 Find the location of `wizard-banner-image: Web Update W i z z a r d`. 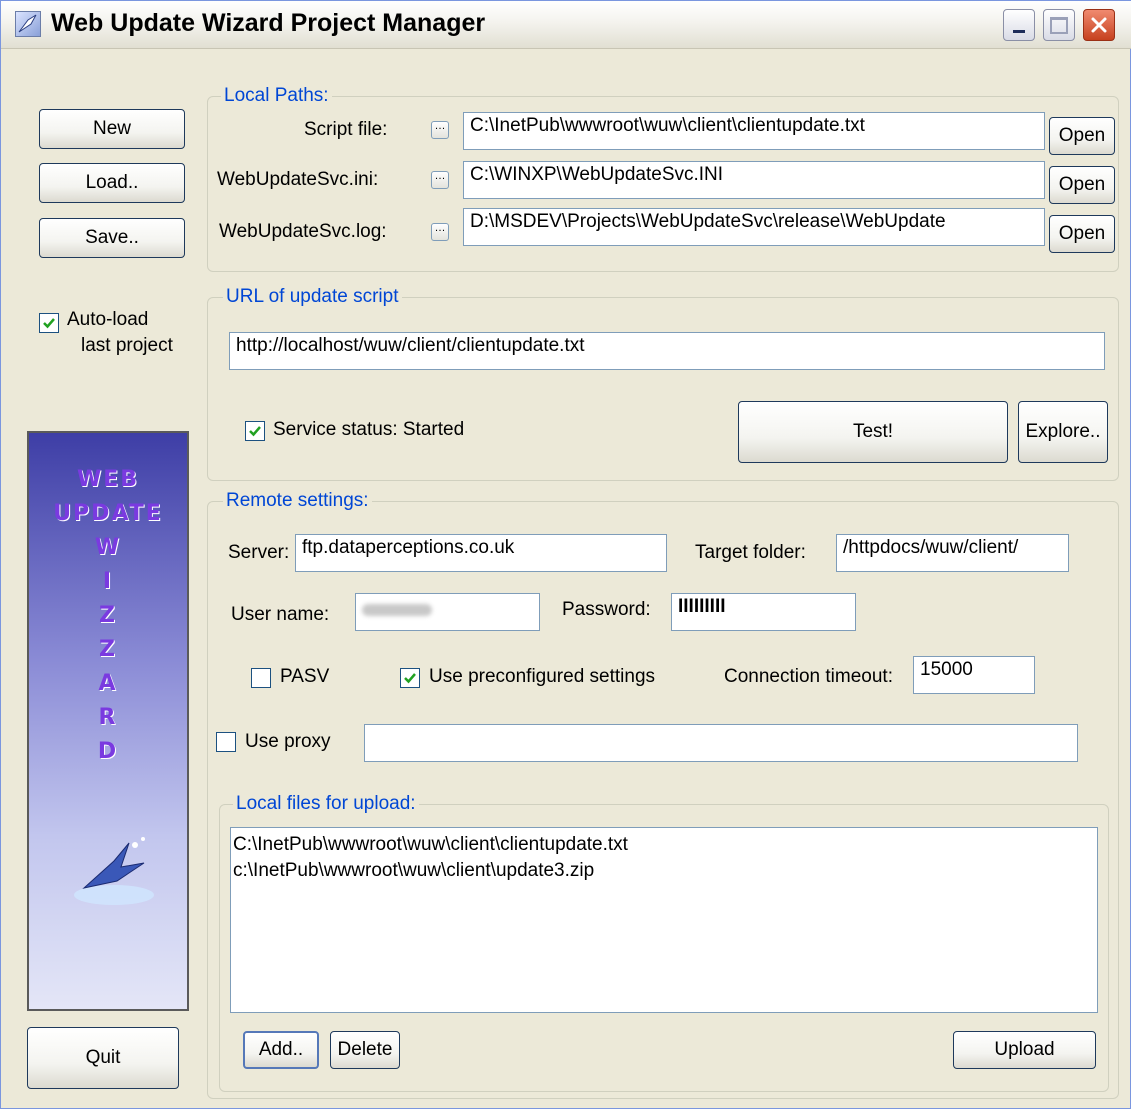

wizard-banner-image: Web Update W i z z a r d is located at coordinates (108, 721).